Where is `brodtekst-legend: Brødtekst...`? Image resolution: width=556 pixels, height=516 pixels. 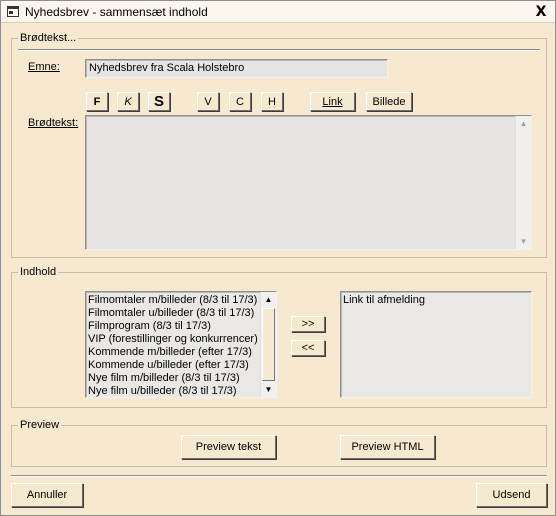 brodtekst-legend: Brødtekst... is located at coordinates (48, 38).